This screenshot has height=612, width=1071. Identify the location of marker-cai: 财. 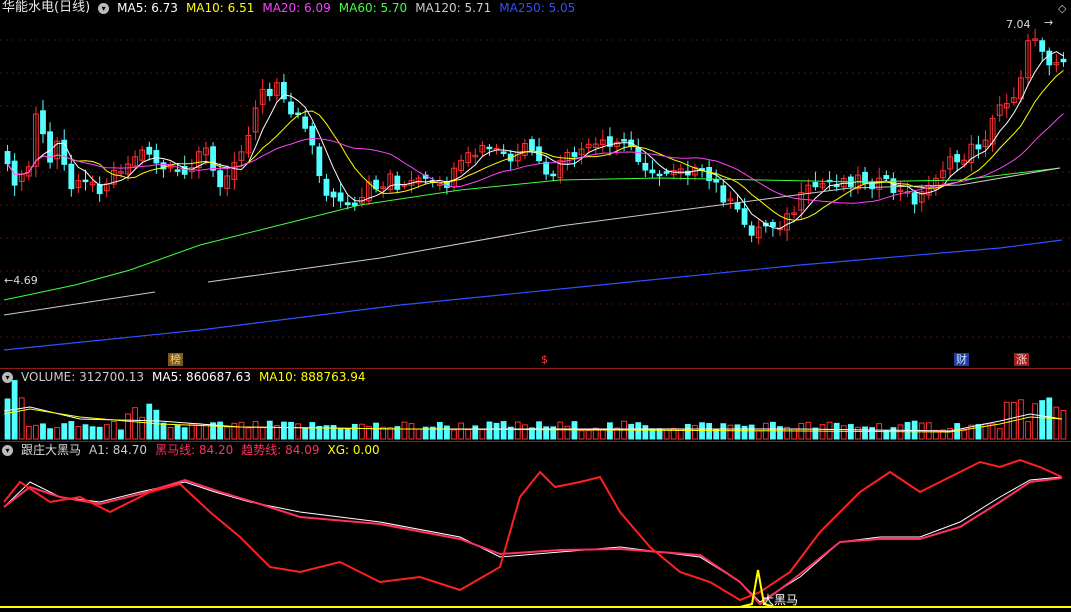
(961, 359).